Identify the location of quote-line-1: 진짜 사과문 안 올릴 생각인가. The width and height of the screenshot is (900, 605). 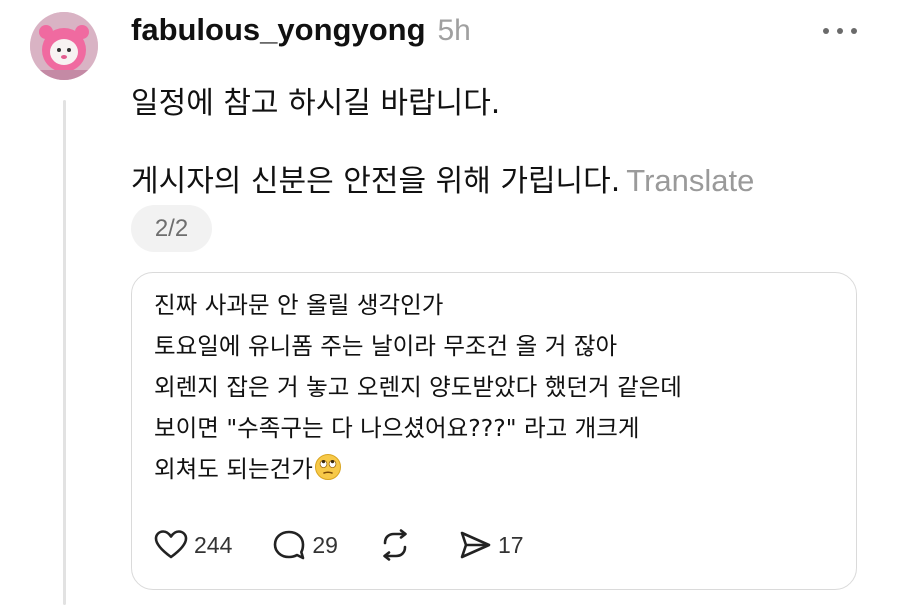
(299, 305).